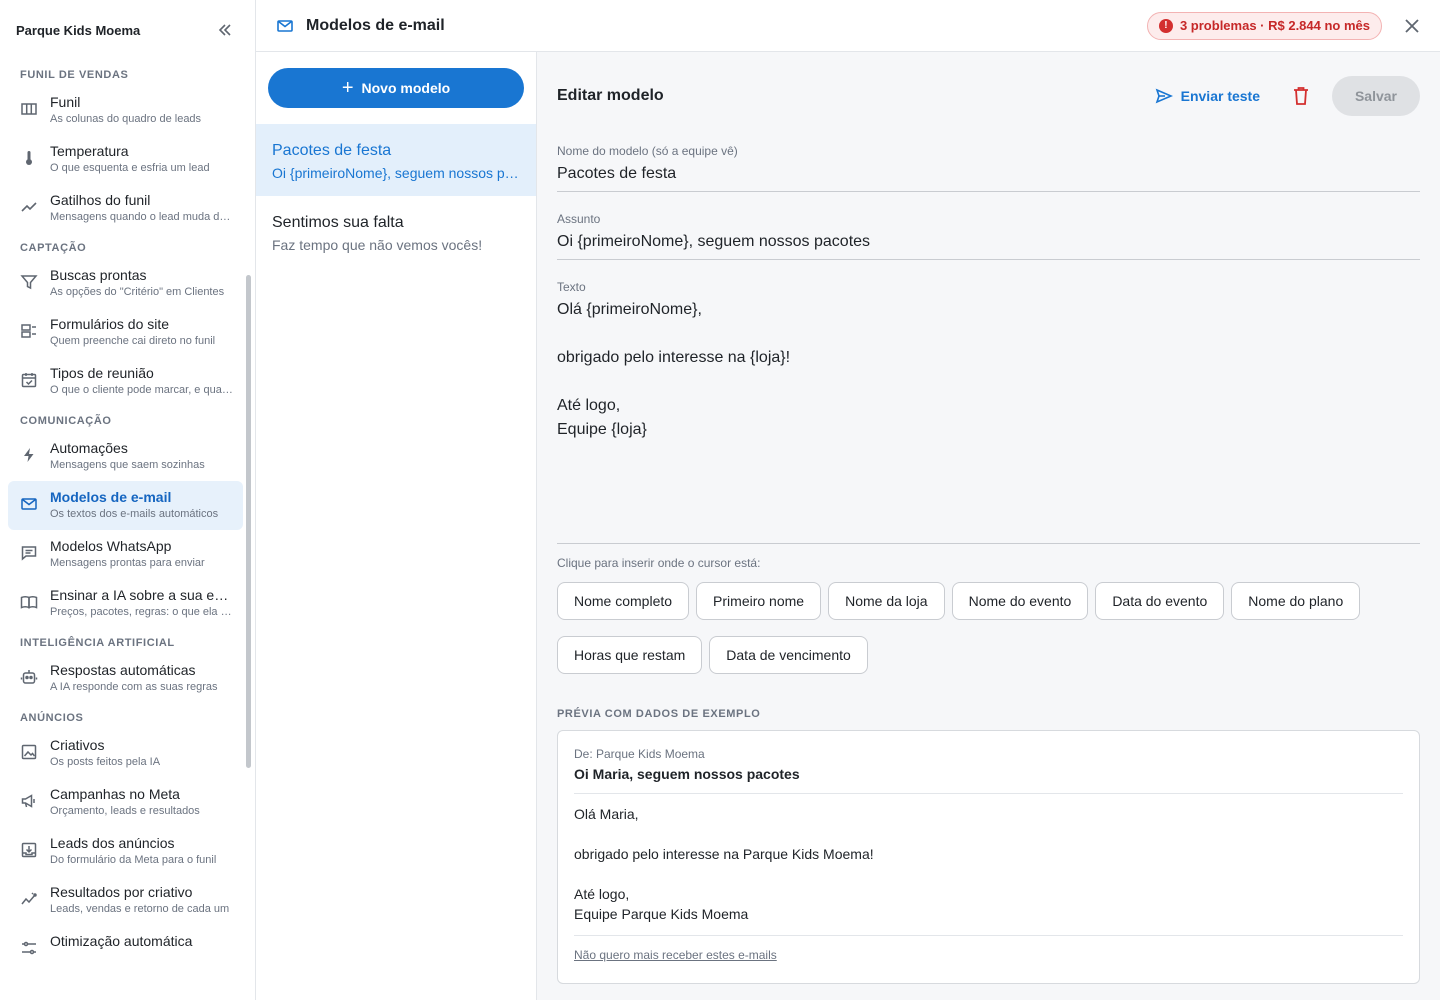 The image size is (1440, 1000). What do you see at coordinates (133, 860) in the screenshot?
I see `sidebar-item-subtitle: Do formulário da Meta para o funil` at bounding box center [133, 860].